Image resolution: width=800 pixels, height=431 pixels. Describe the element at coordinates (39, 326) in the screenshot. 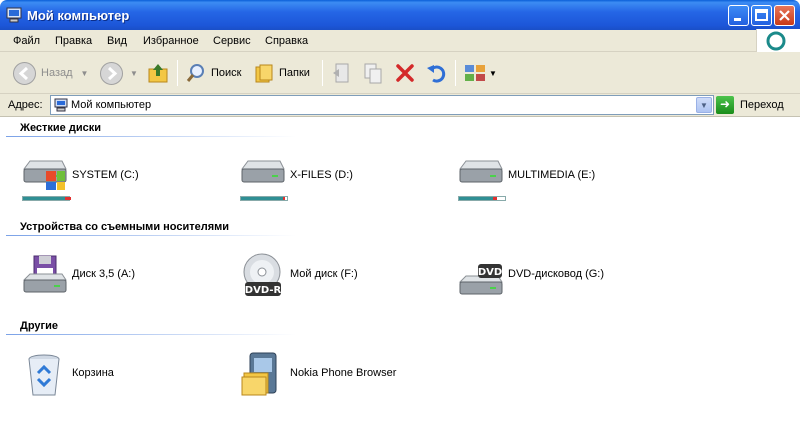

I see `group-title-other: Другие` at that location.